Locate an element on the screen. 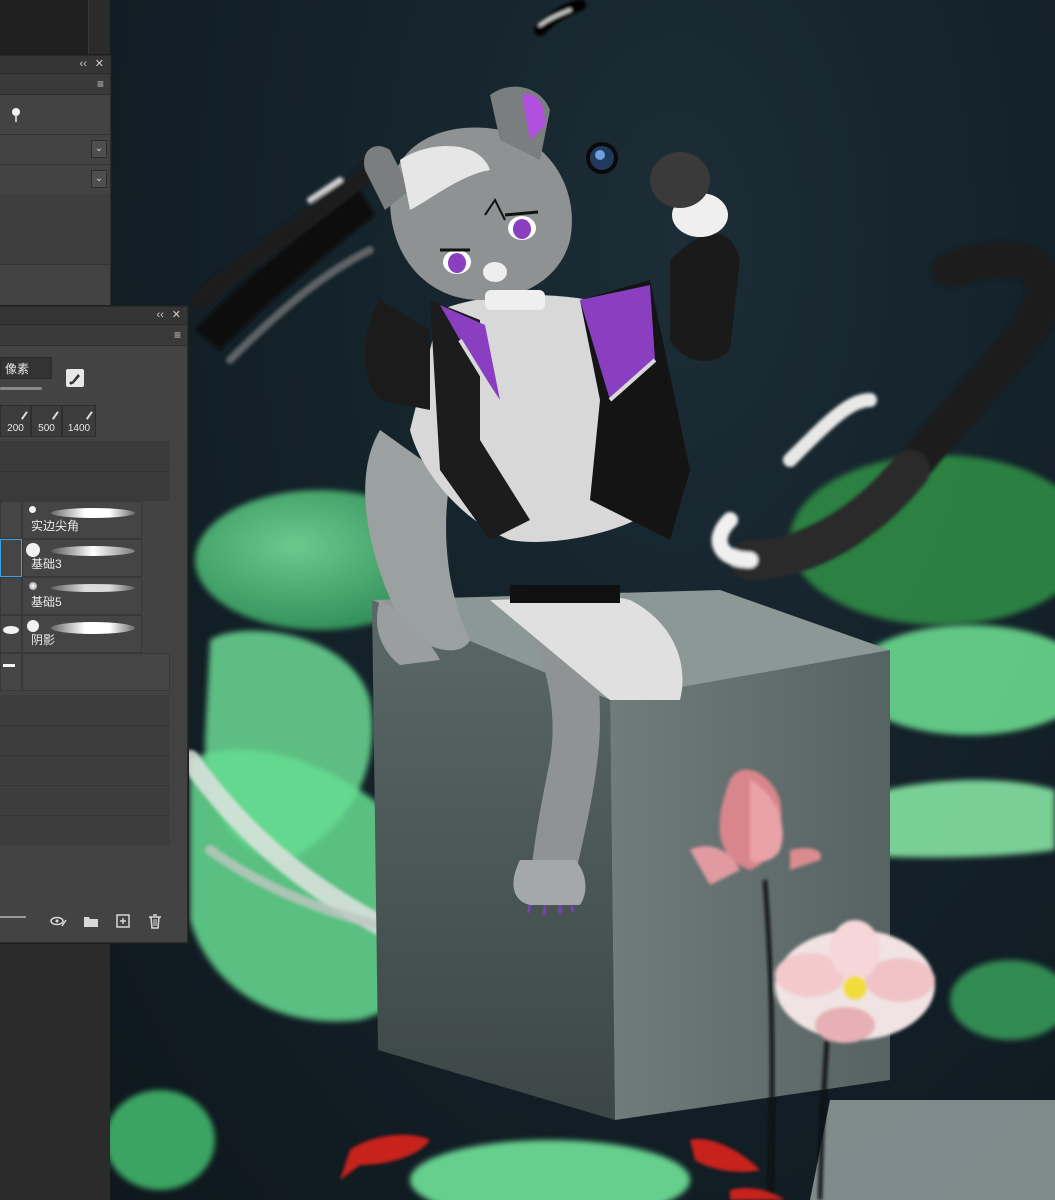  brushes-panel: ‹‹ ✕ ≡ 像素 200 500 1400 实边尖角 基础3 基础5 阴影 is located at coordinates (94, 624).